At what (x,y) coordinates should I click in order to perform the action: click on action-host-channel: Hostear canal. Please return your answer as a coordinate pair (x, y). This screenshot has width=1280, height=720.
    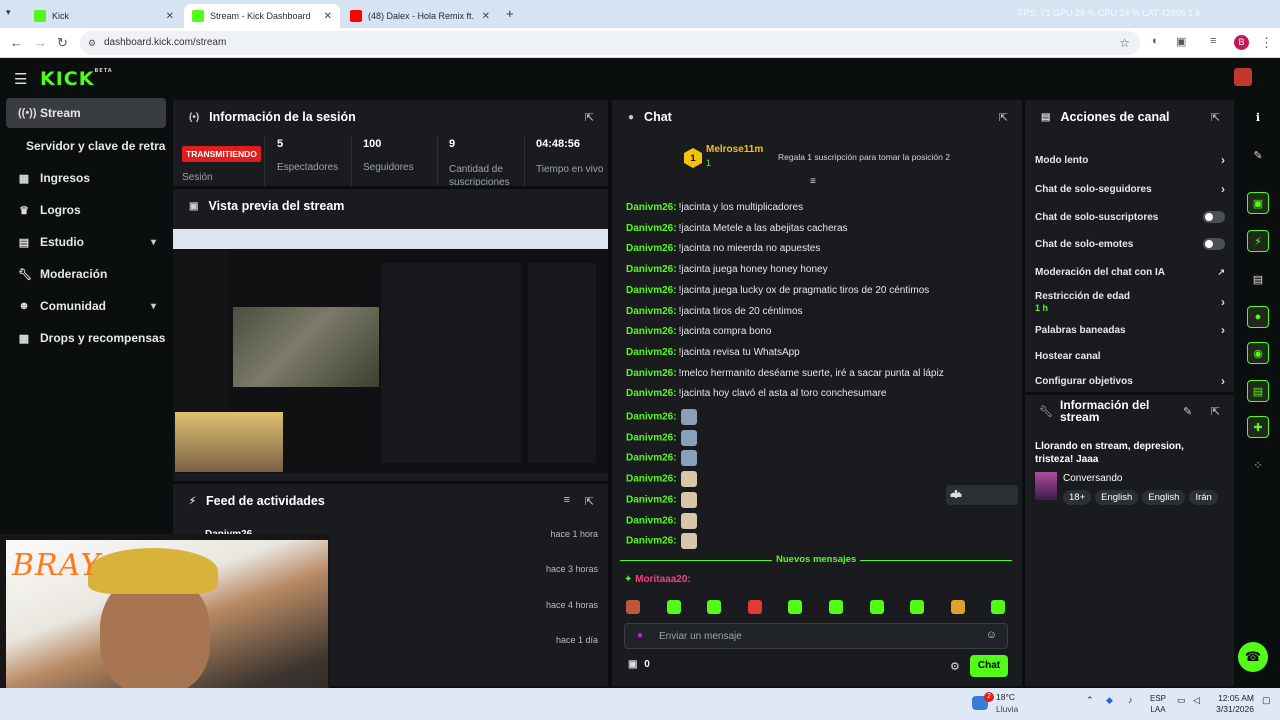
    Looking at the image, I should click on (1130, 356).